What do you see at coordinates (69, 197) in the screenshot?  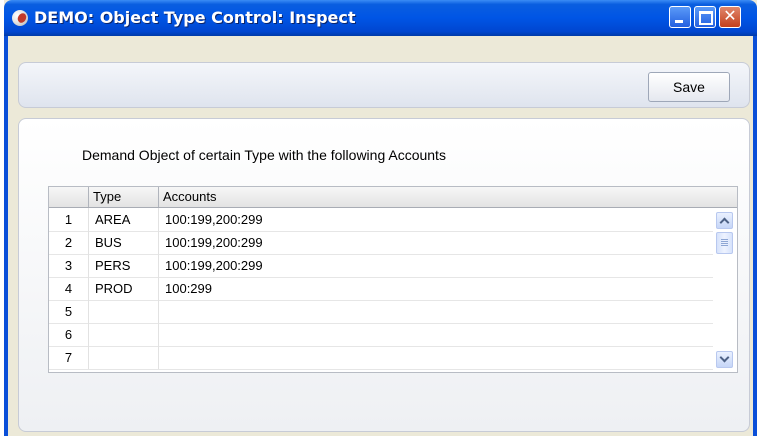 I see `column-header-row-number` at bounding box center [69, 197].